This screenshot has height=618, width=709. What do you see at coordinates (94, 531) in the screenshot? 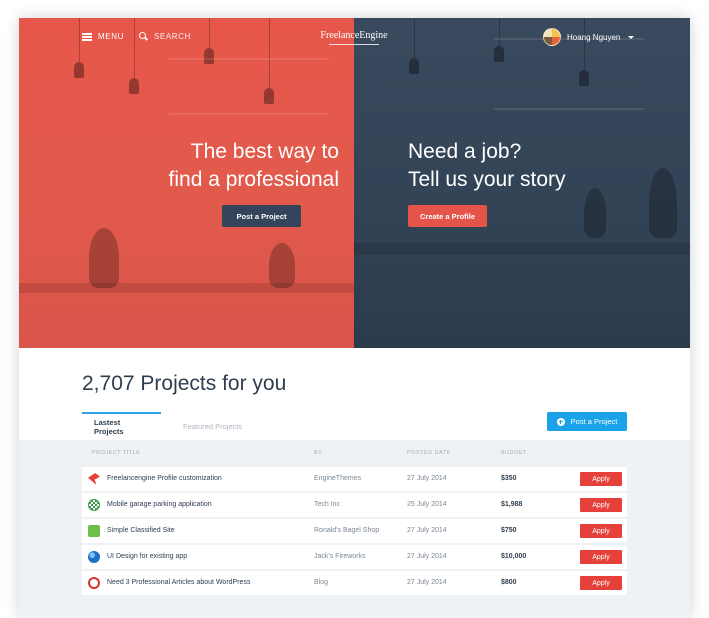
I see `leaf-icon` at bounding box center [94, 531].